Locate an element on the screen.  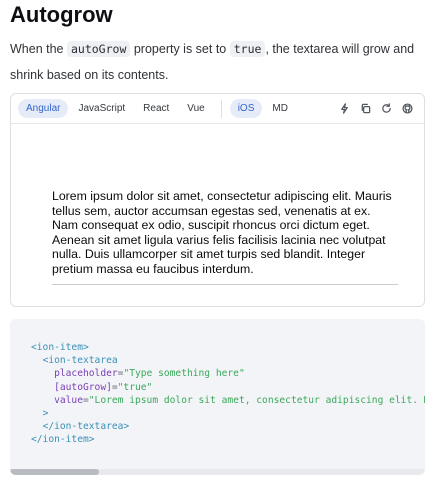
code-line-6: > is located at coordinates (45, 414).